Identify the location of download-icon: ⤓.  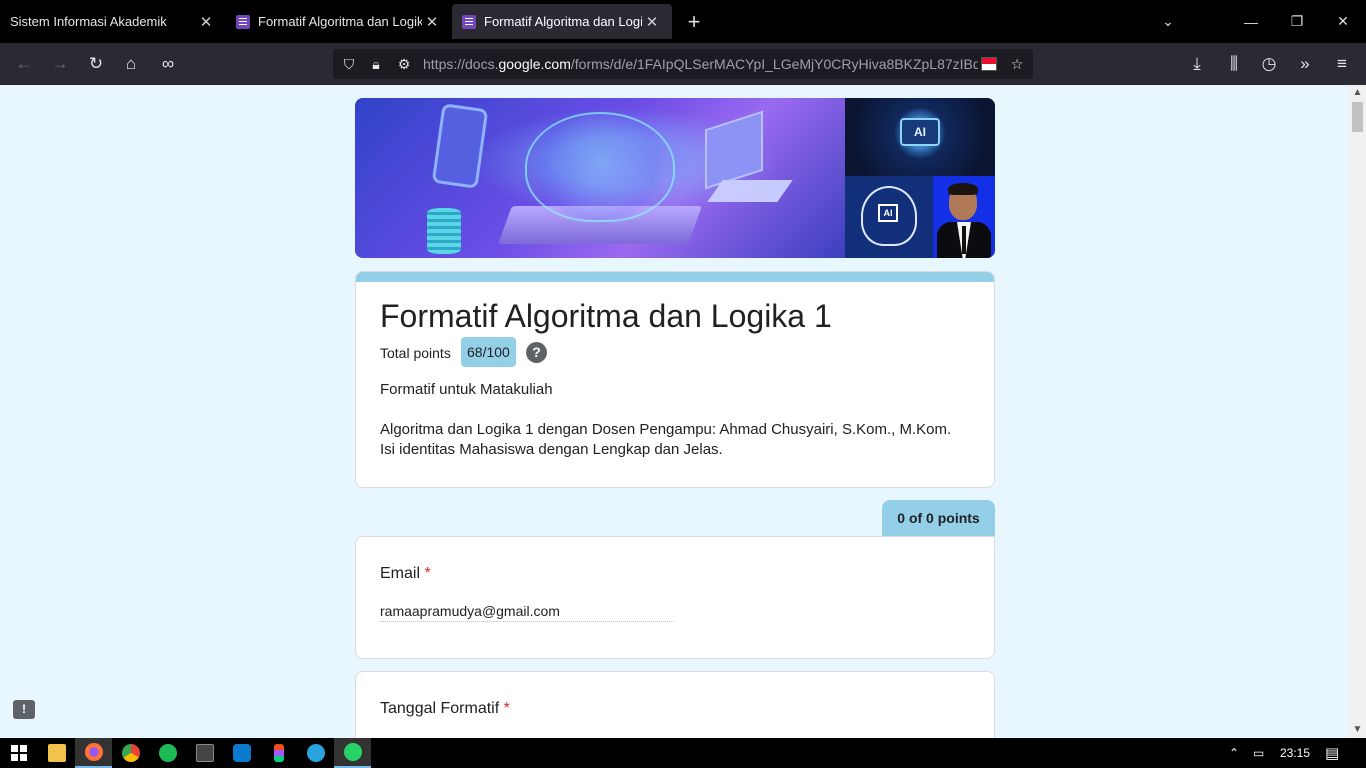
(1197, 64).